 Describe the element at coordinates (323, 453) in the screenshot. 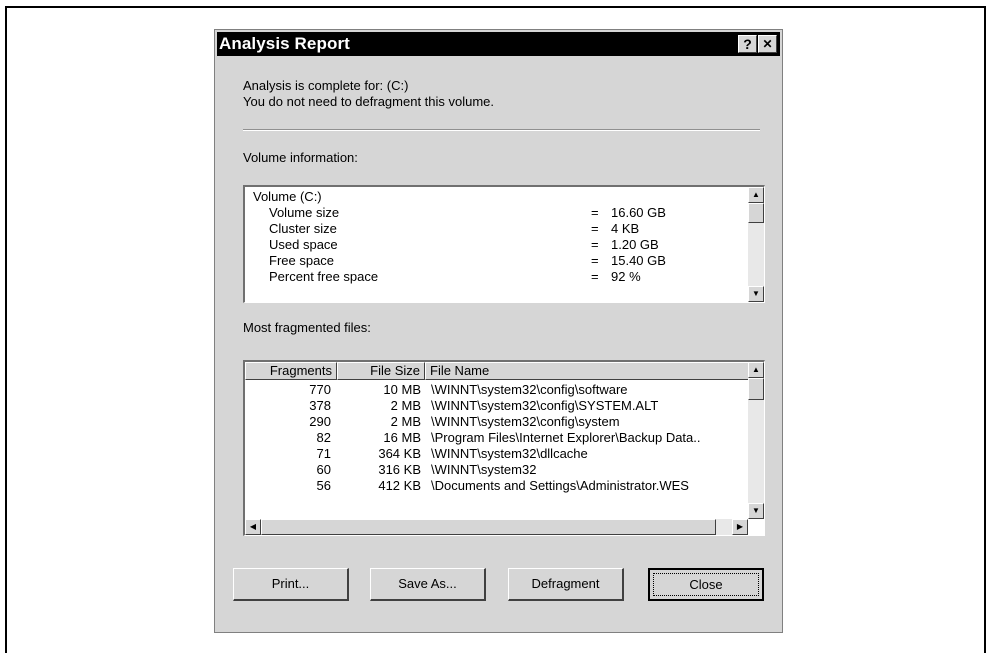

I see `fragments-cell: 71` at that location.